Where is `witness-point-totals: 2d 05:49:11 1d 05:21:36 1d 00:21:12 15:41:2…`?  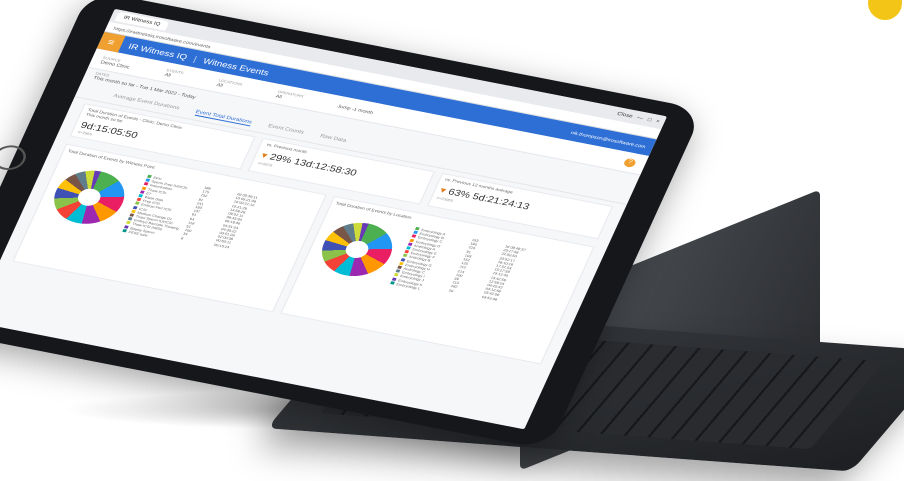
witness-point-totals: 2d 05:49:11 1d 05:21:36 1d 00:21:12 15:41:2… is located at coordinates (235, 221).